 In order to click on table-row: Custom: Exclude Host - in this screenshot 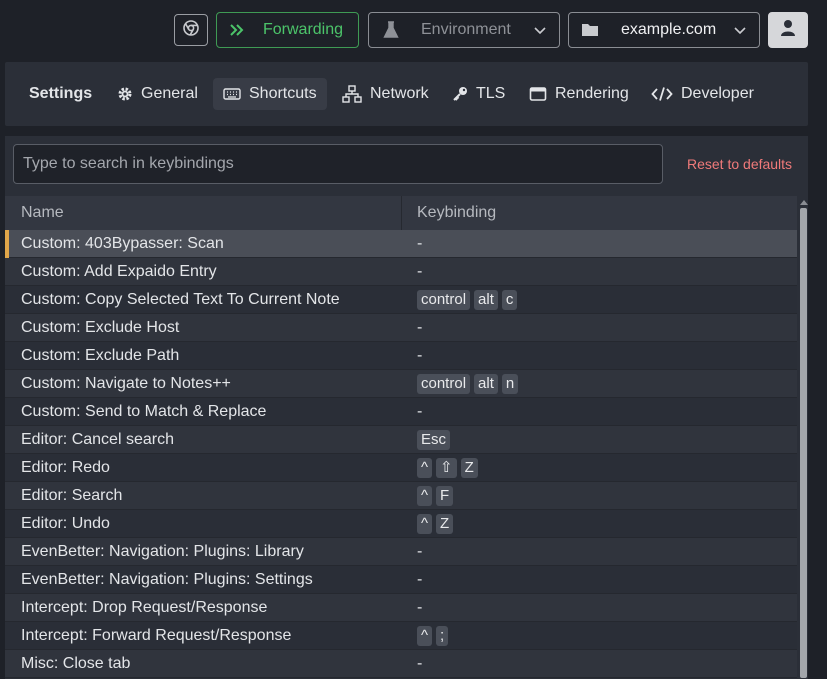, I will do `click(401, 328)`.